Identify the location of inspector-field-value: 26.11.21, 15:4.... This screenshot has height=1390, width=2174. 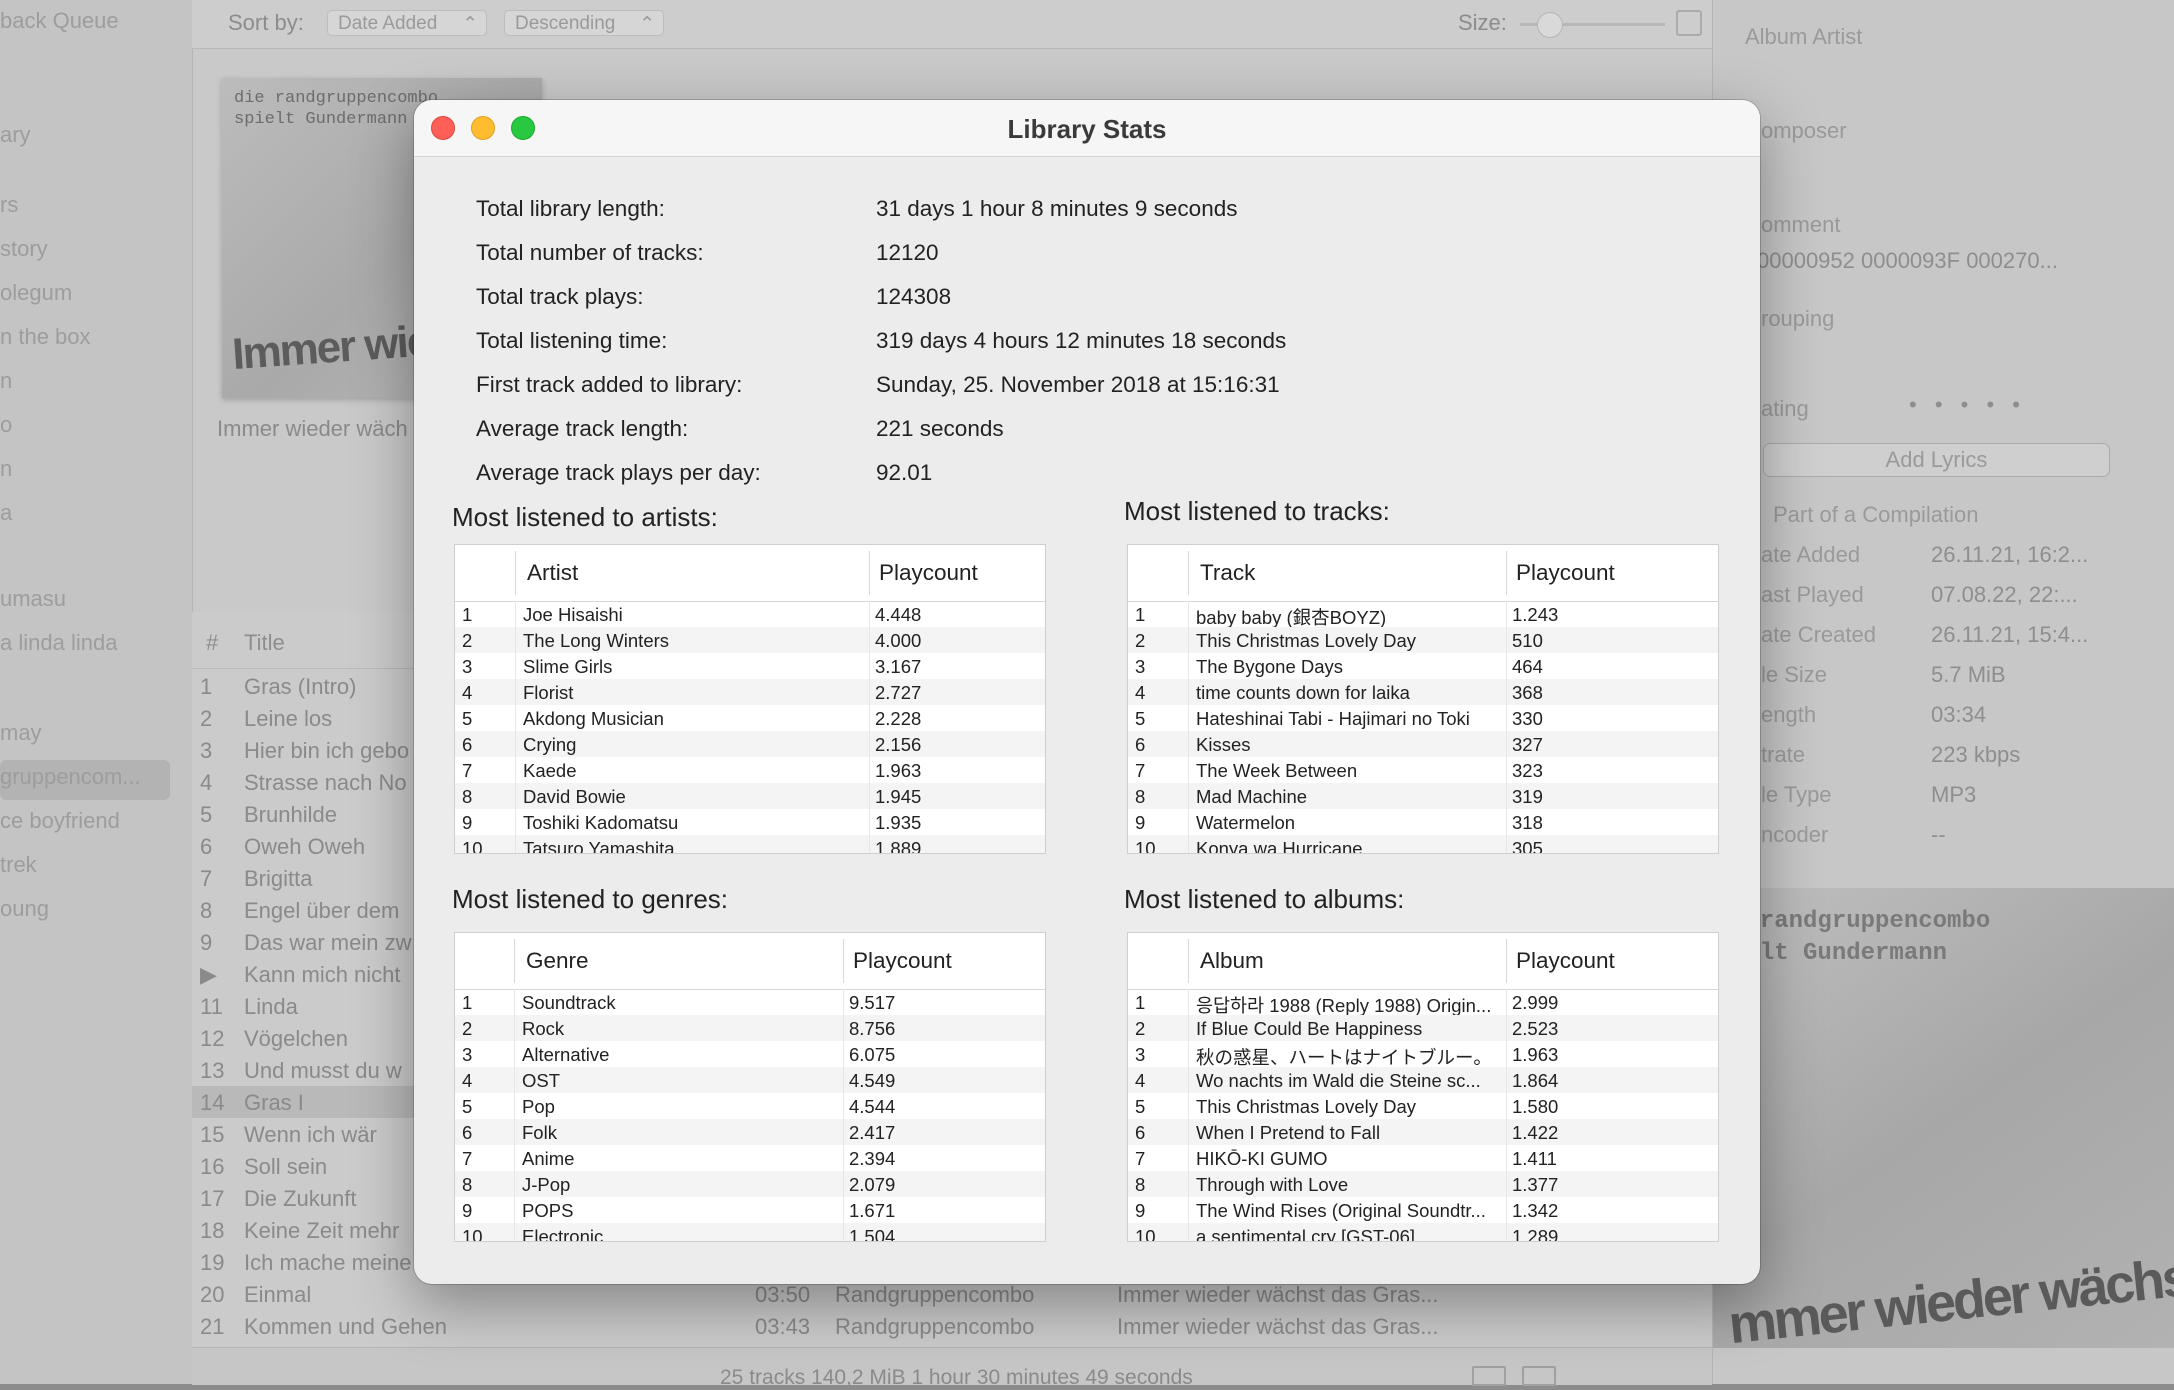
(2009, 635).